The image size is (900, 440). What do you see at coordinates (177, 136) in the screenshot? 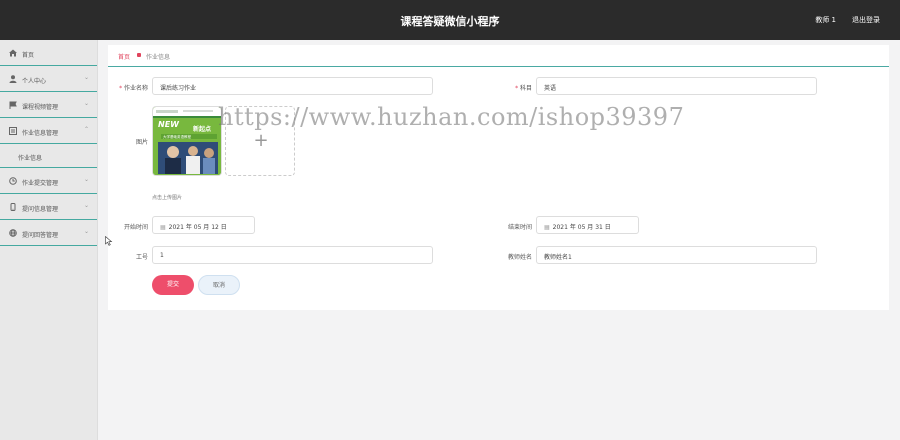
I see `book-subtitle: 大学基础英语教程` at bounding box center [177, 136].